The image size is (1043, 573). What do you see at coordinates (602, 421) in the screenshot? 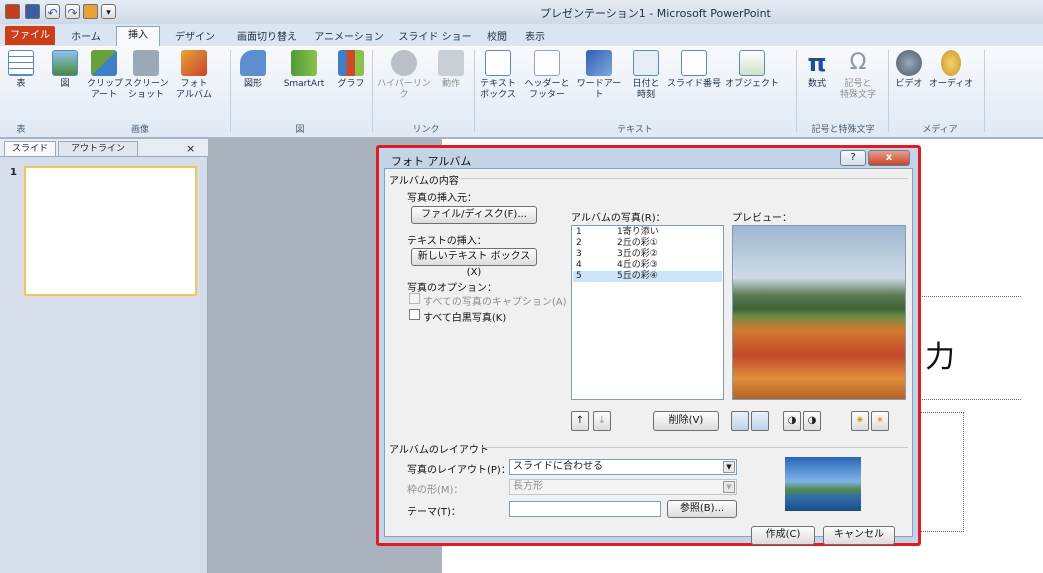
I see `move-down-button: ↓` at bounding box center [602, 421].